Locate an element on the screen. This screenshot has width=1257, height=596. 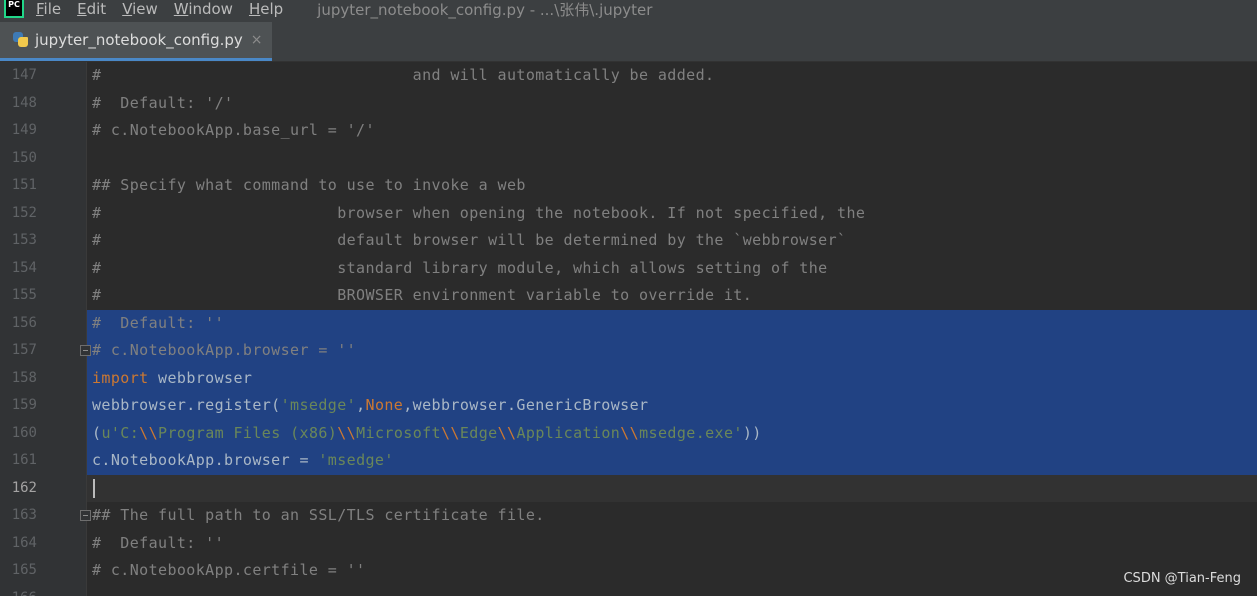
code-token: ,webbrowser.GenericBrowser is located at coordinates (526, 405).